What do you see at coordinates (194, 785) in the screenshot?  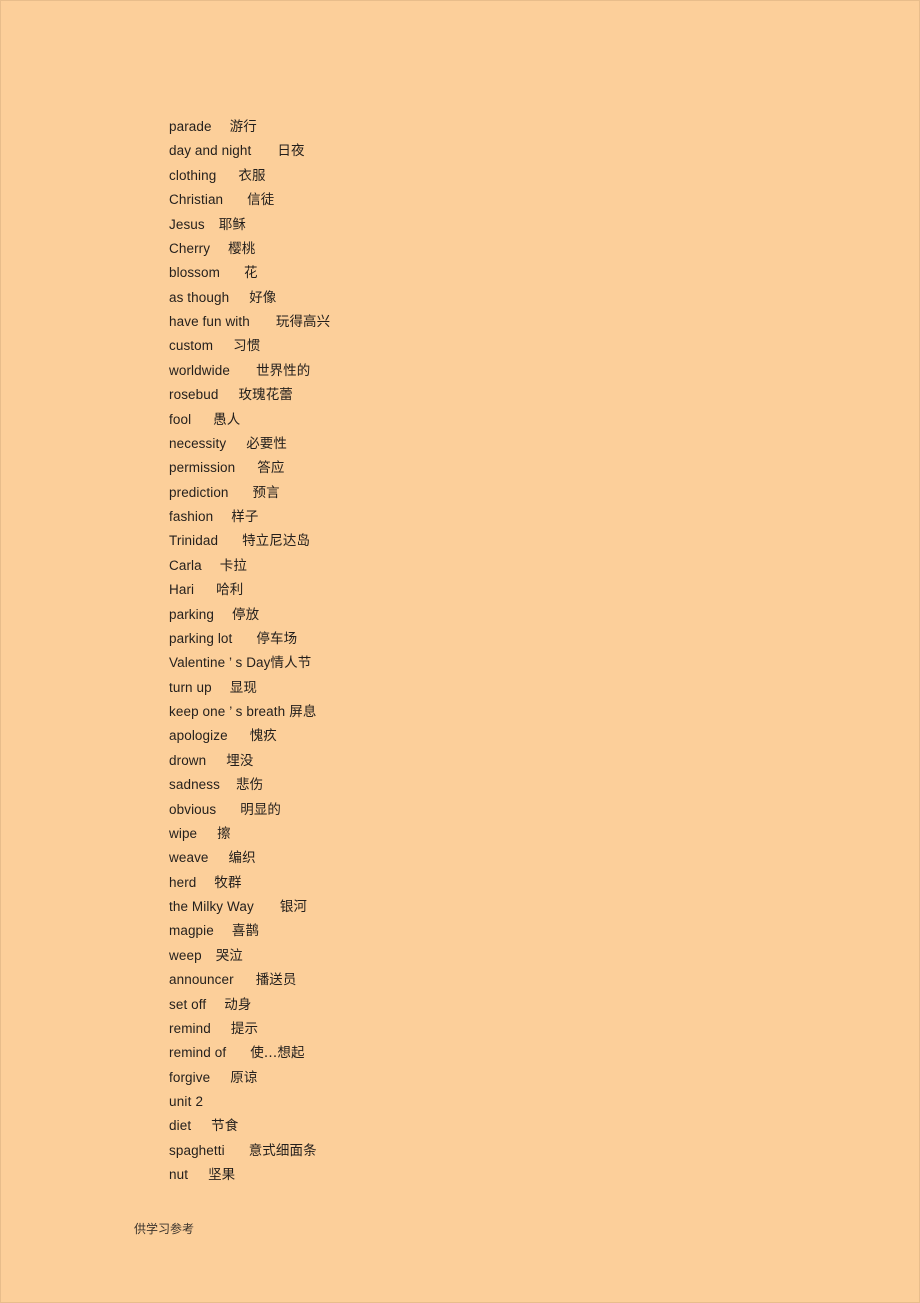 I see `entry-term: sadness` at bounding box center [194, 785].